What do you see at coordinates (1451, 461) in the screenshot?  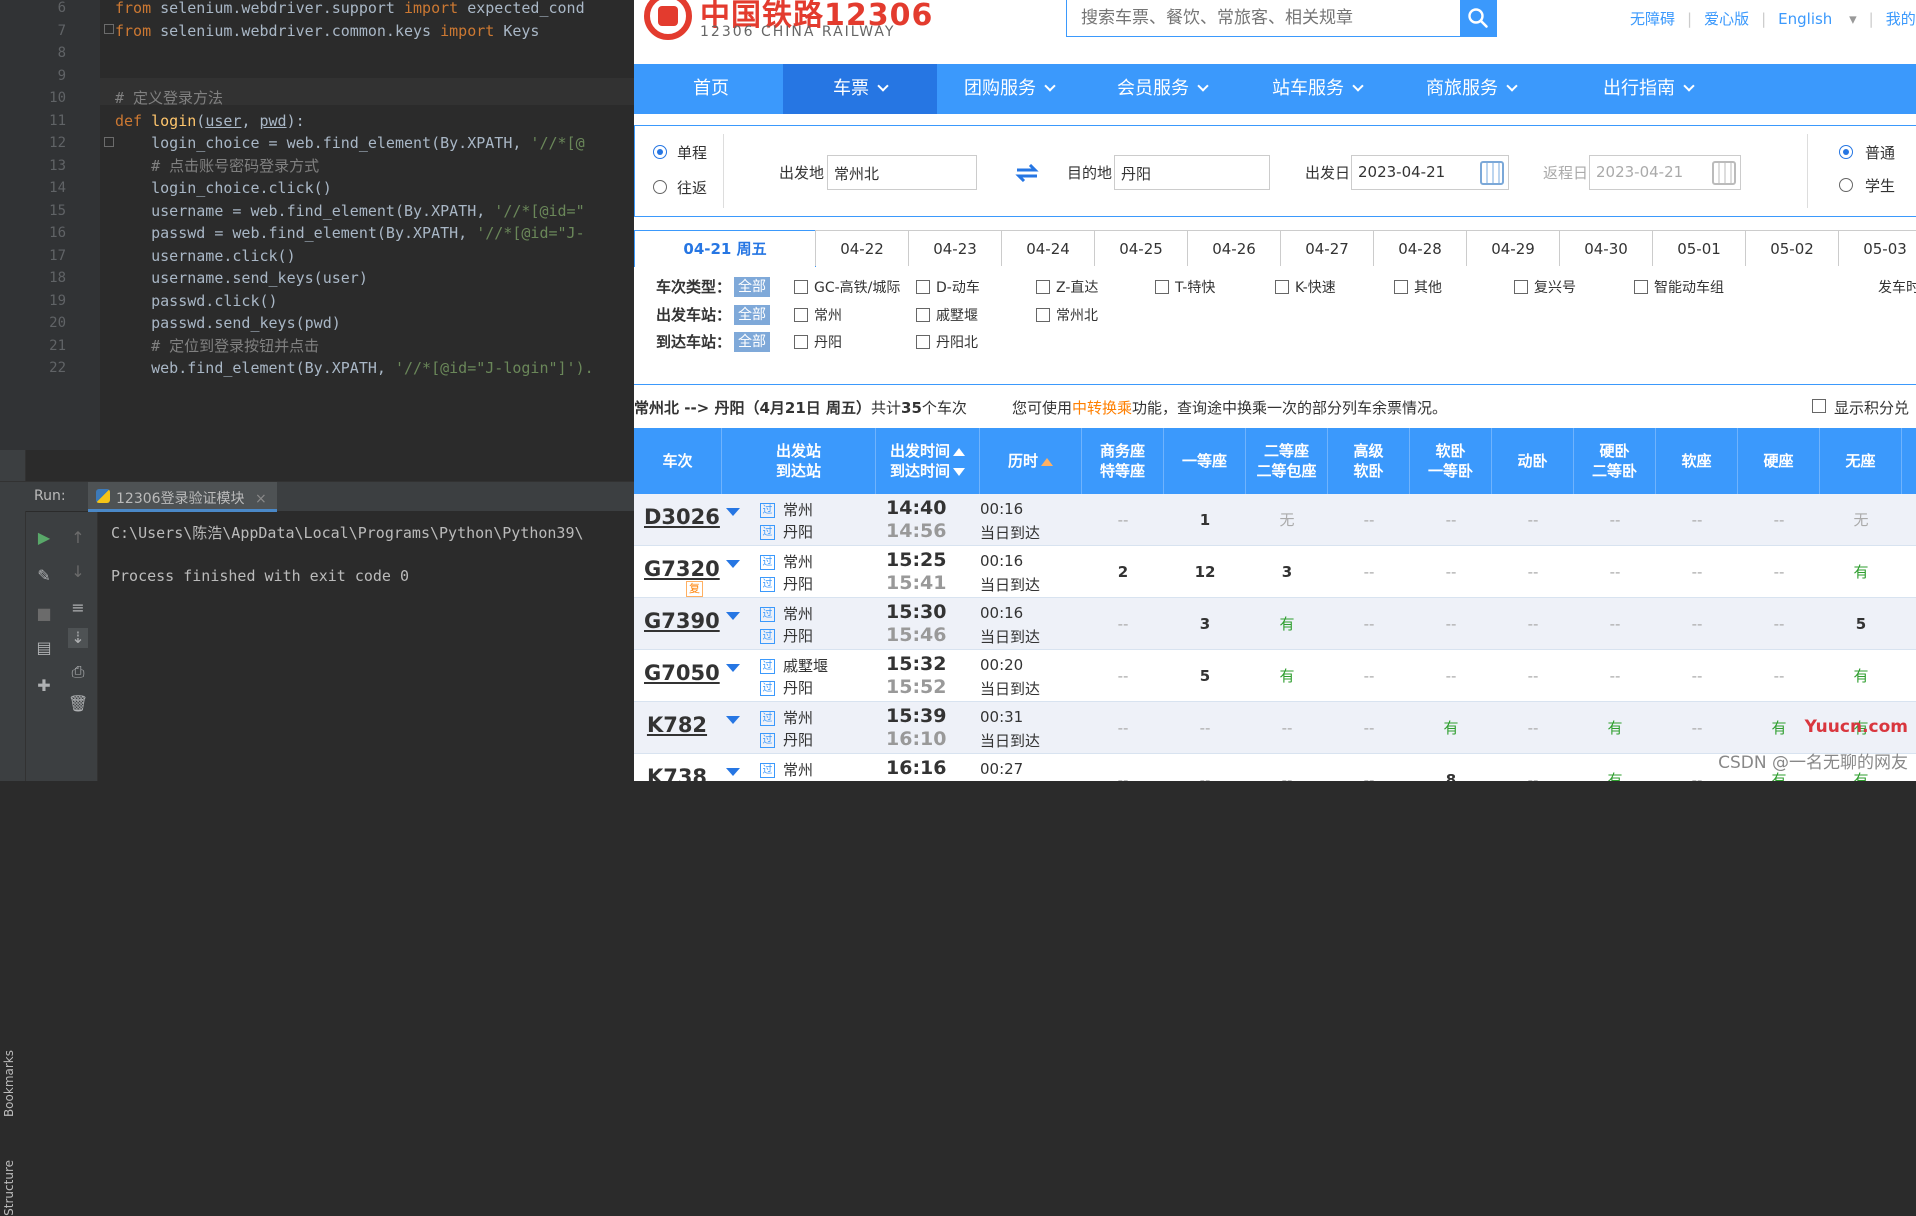 I see `column-header: 软卧 一等卧` at bounding box center [1451, 461].